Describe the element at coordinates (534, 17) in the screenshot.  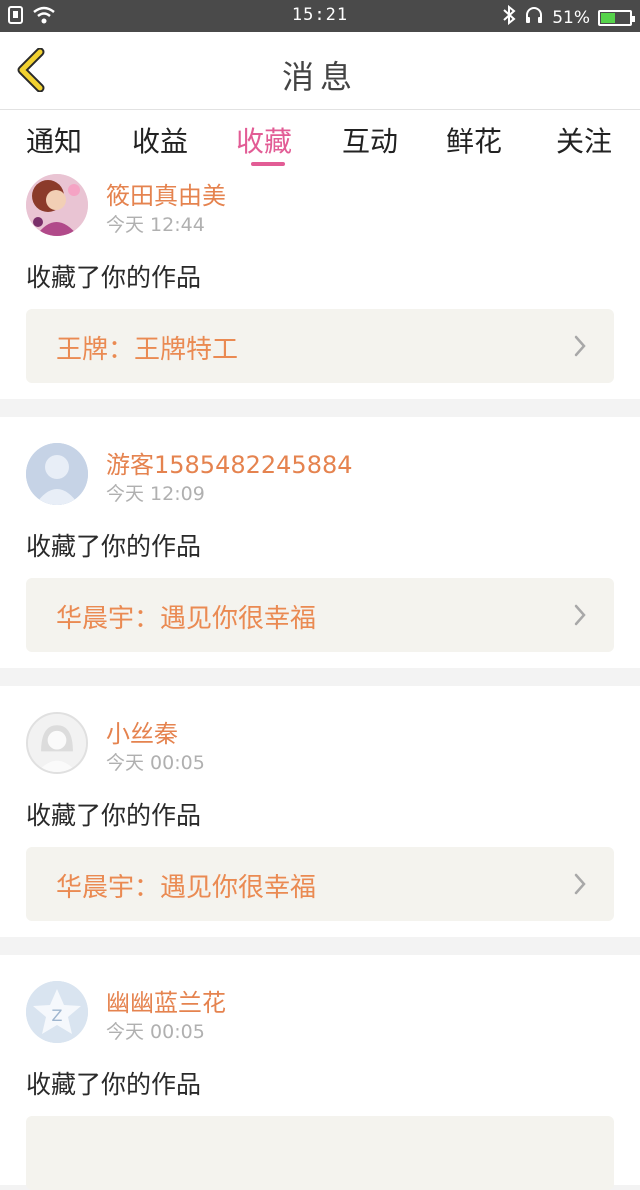
I see `headset-icon` at that location.